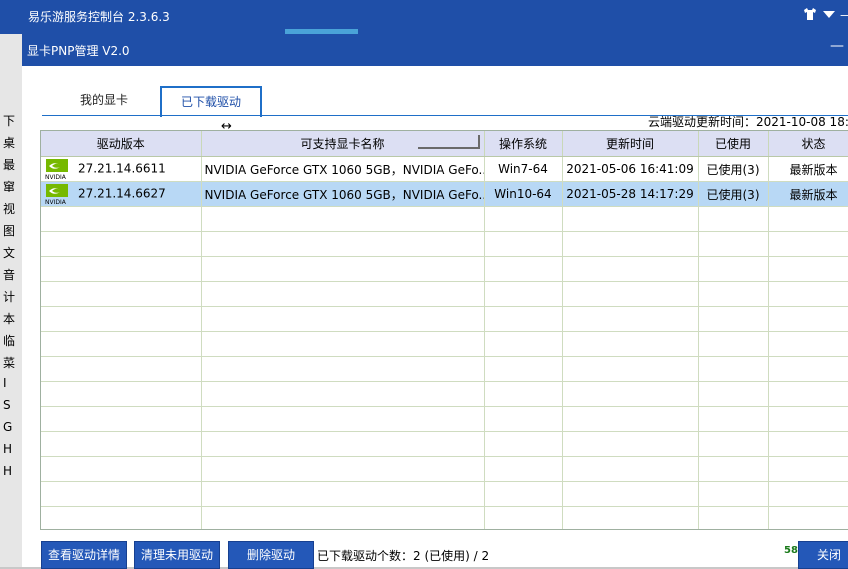 This screenshot has height=569, width=848. What do you see at coordinates (9, 297) in the screenshot?
I see `background-strip-char: 计` at bounding box center [9, 297].